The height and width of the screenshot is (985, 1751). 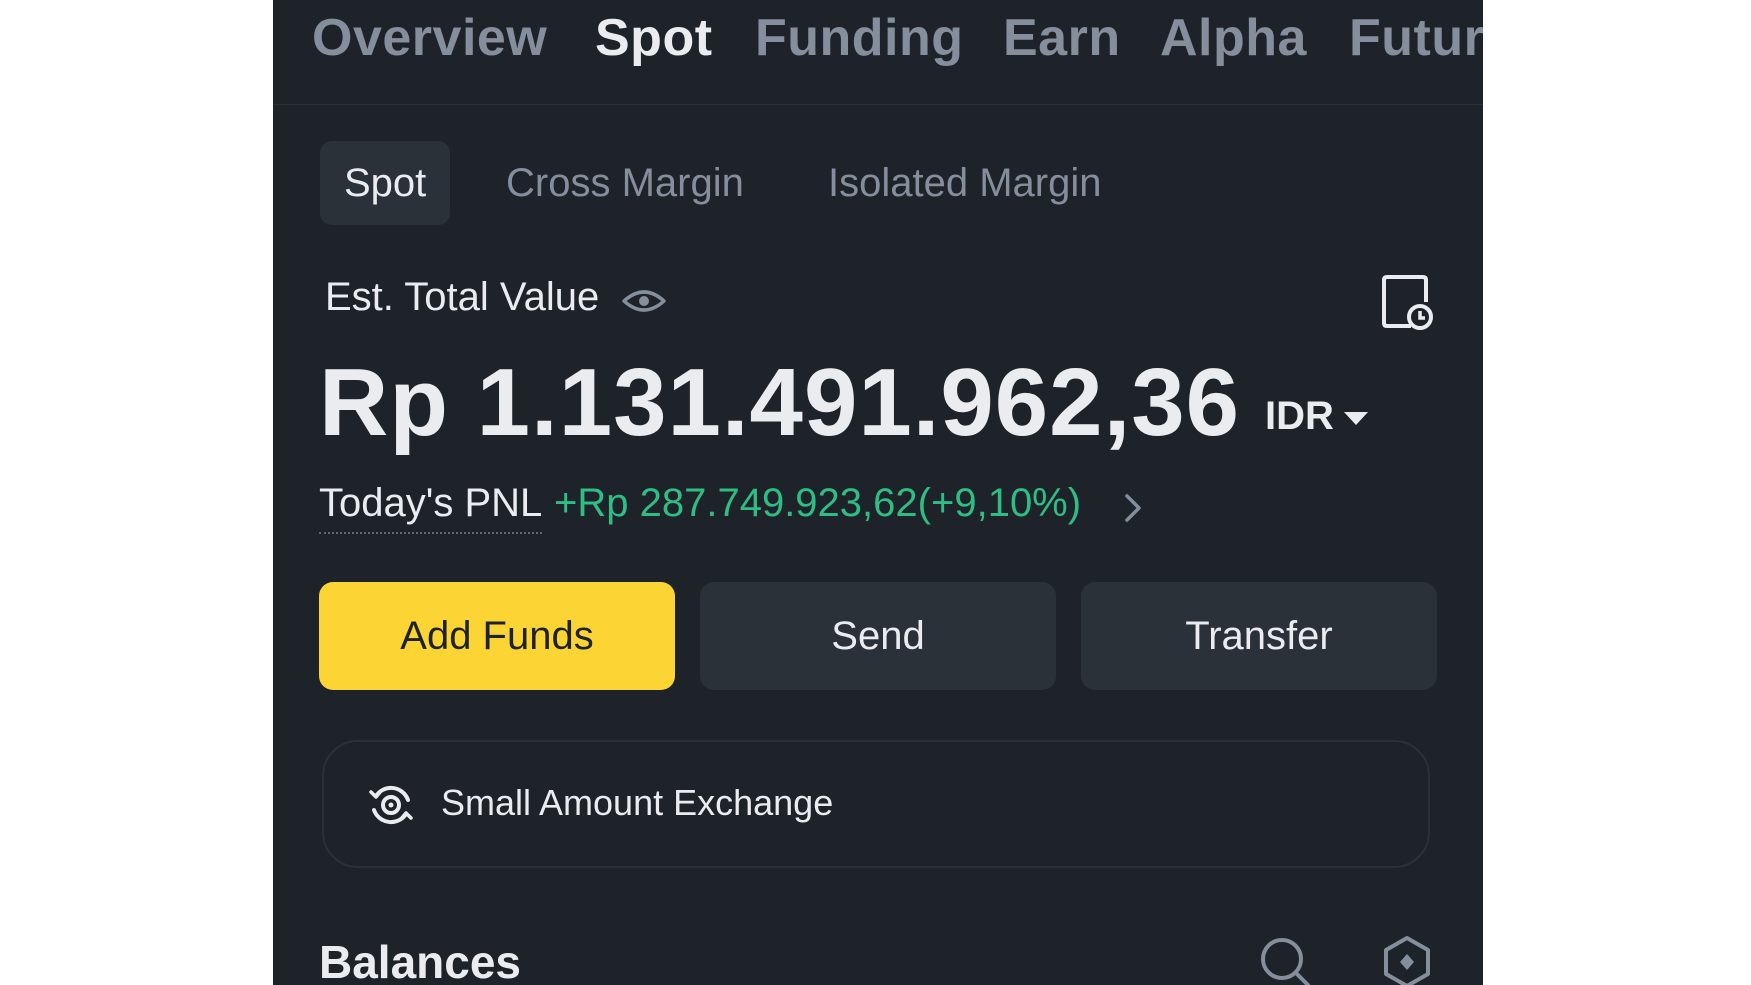 What do you see at coordinates (637, 802) in the screenshot?
I see `small-amount-exchange-label: Small Amount Exchange` at bounding box center [637, 802].